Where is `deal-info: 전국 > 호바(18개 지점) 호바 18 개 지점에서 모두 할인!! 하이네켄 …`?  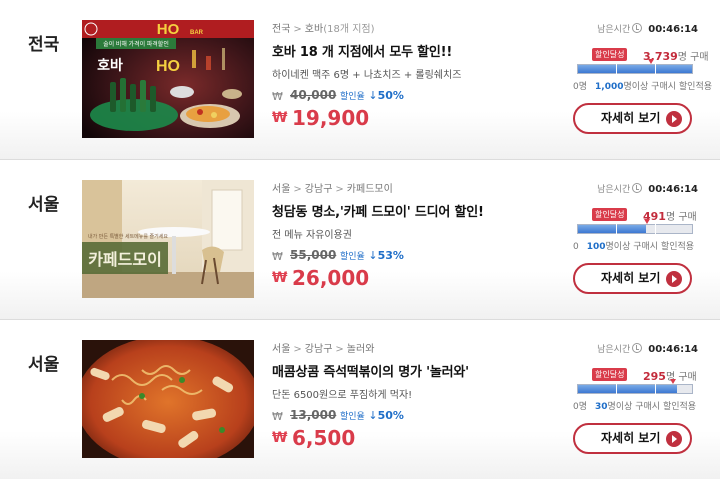
deal-info: 전국 > 호바(18개 지점) 호바 18 개 지점에서 모두 할인!! 하이네켄 … is located at coordinates (422, 75).